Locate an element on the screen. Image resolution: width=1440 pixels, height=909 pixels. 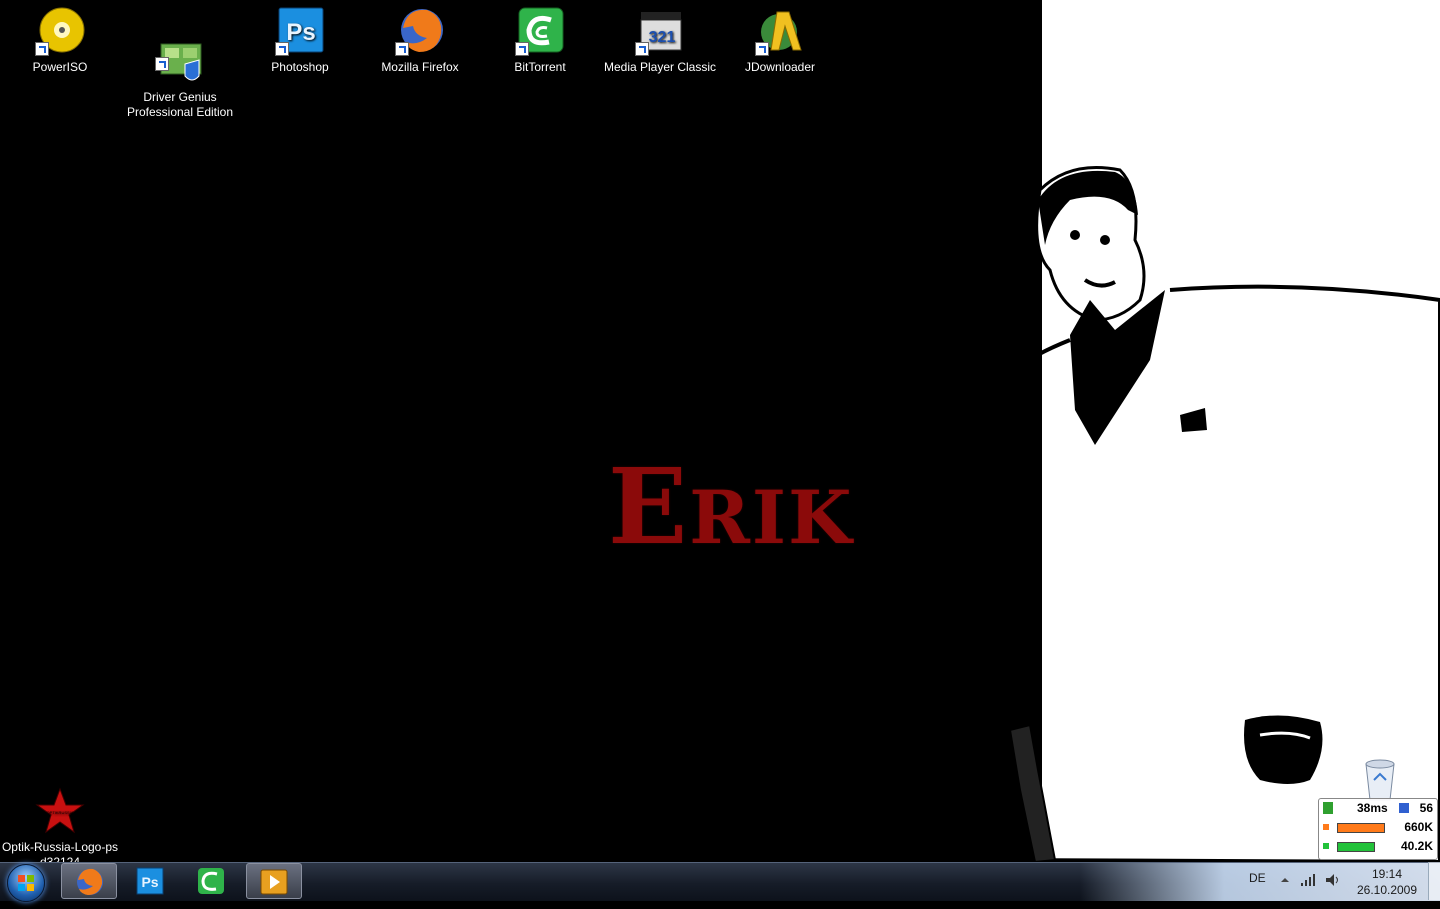
show-desktop-button is located at coordinates (1434, 881).